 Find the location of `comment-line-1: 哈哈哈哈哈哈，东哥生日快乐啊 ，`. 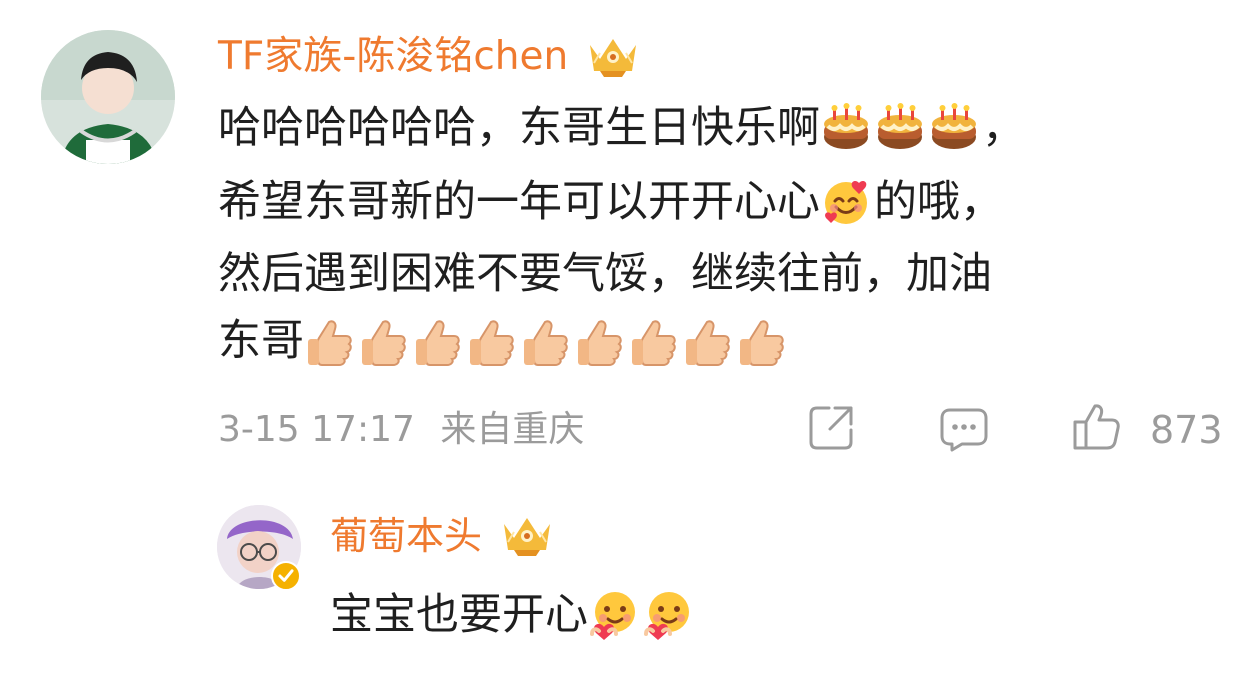

comment-line-1: 哈哈哈哈哈哈，东哥生日快乐啊 ， is located at coordinates (621, 128).